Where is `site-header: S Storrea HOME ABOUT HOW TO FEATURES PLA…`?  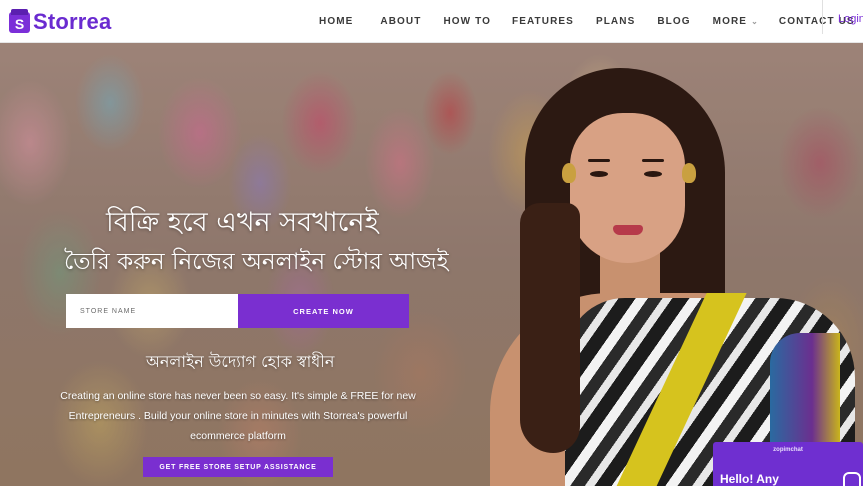
site-header: S Storrea HOME ABOUT HOW TO FEATURES PLA… is located at coordinates (431, 21).